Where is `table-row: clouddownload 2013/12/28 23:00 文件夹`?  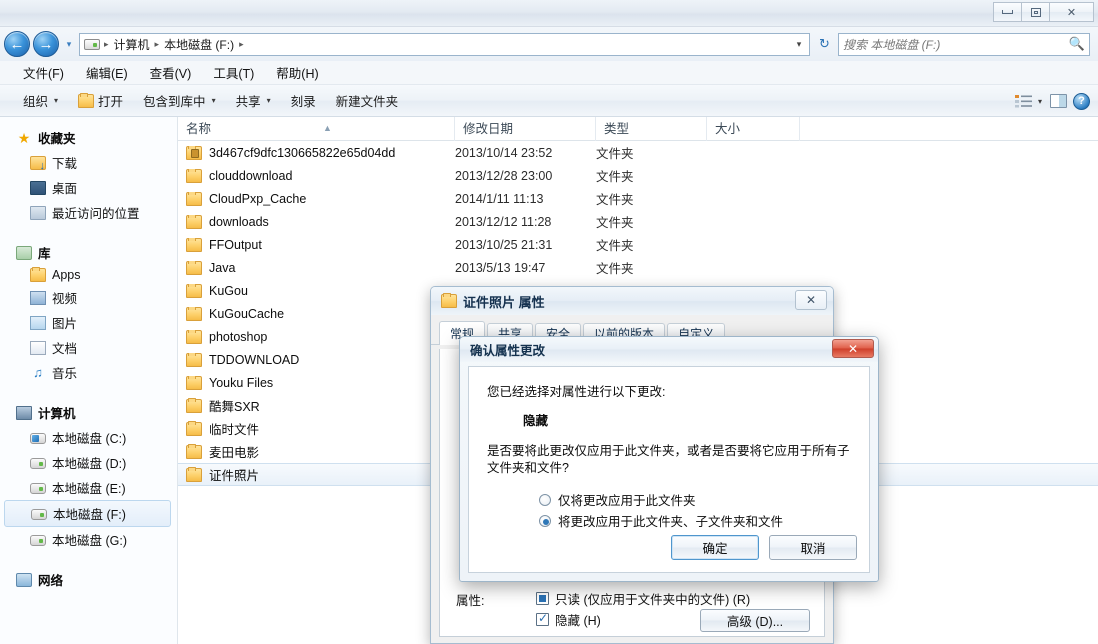
table-row: clouddownload 2013/12/28 23:00 文件夹 is located at coordinates (638, 175).